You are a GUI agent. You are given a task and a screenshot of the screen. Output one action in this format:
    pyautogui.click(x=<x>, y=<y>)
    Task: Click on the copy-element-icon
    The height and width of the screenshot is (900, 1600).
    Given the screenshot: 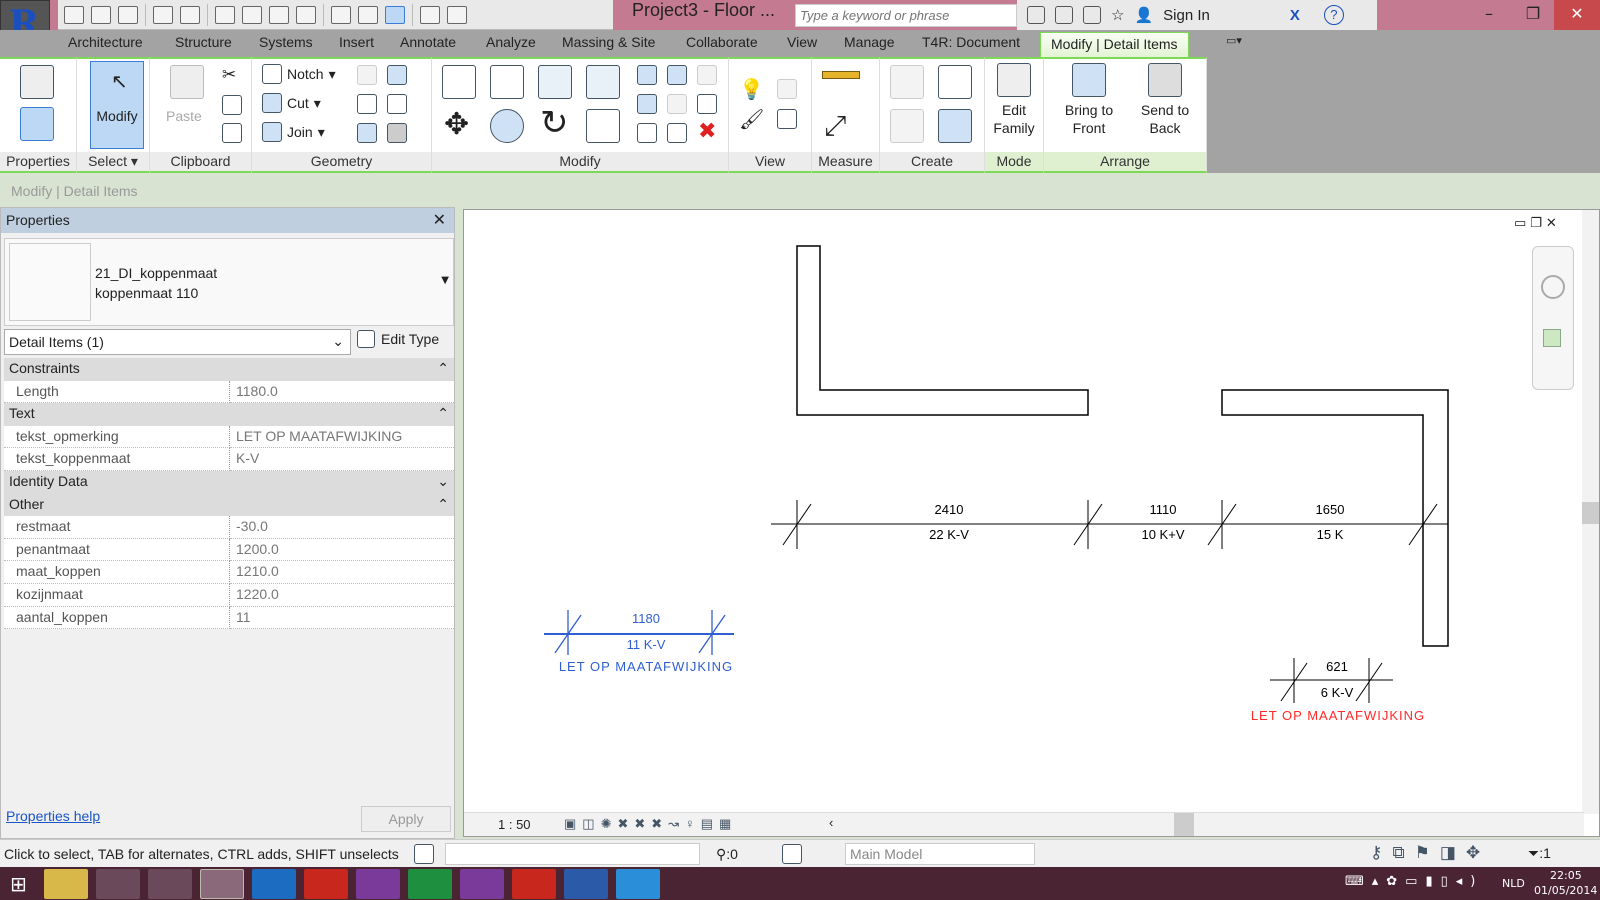 What is the action you would take?
    pyautogui.click(x=507, y=126)
    